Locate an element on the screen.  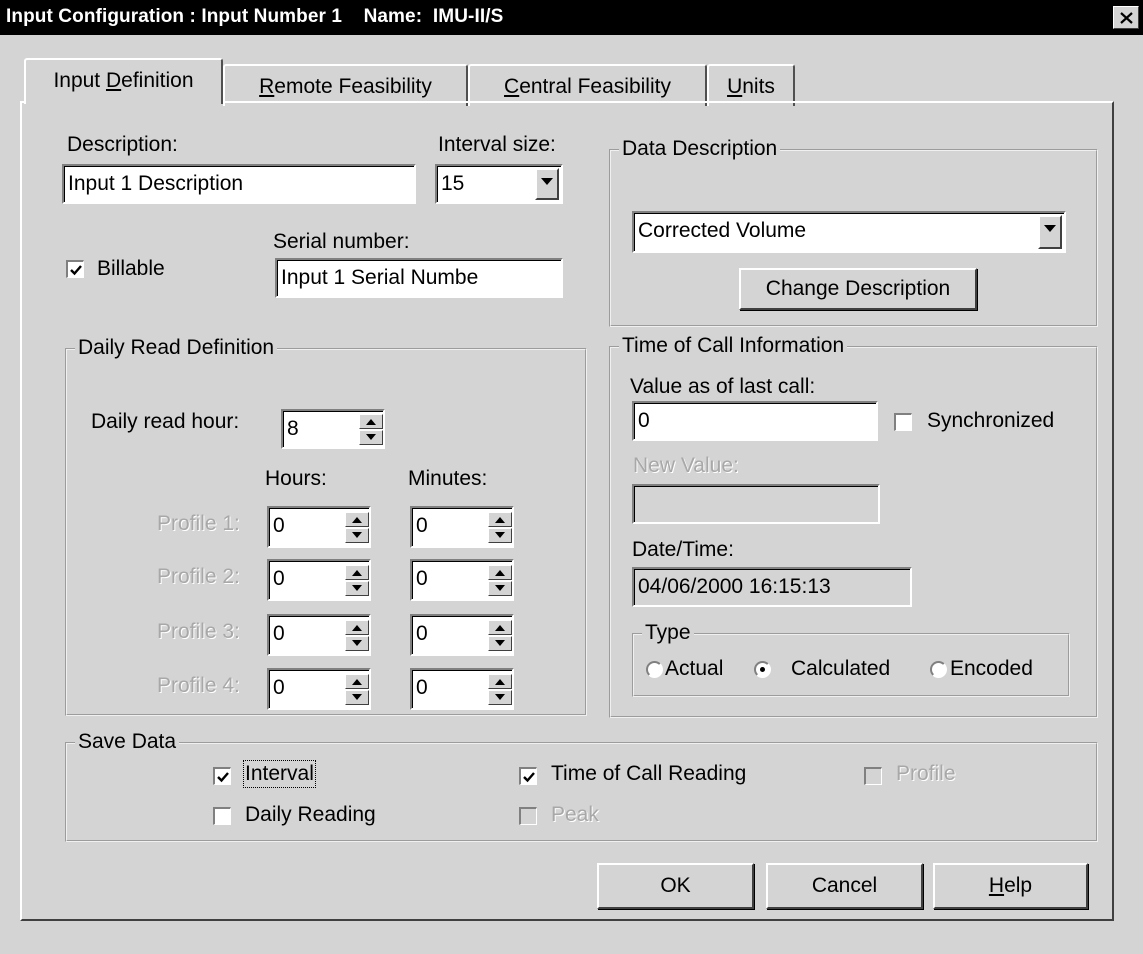
interval-size-label: Interval size: is located at coordinates (497, 144).